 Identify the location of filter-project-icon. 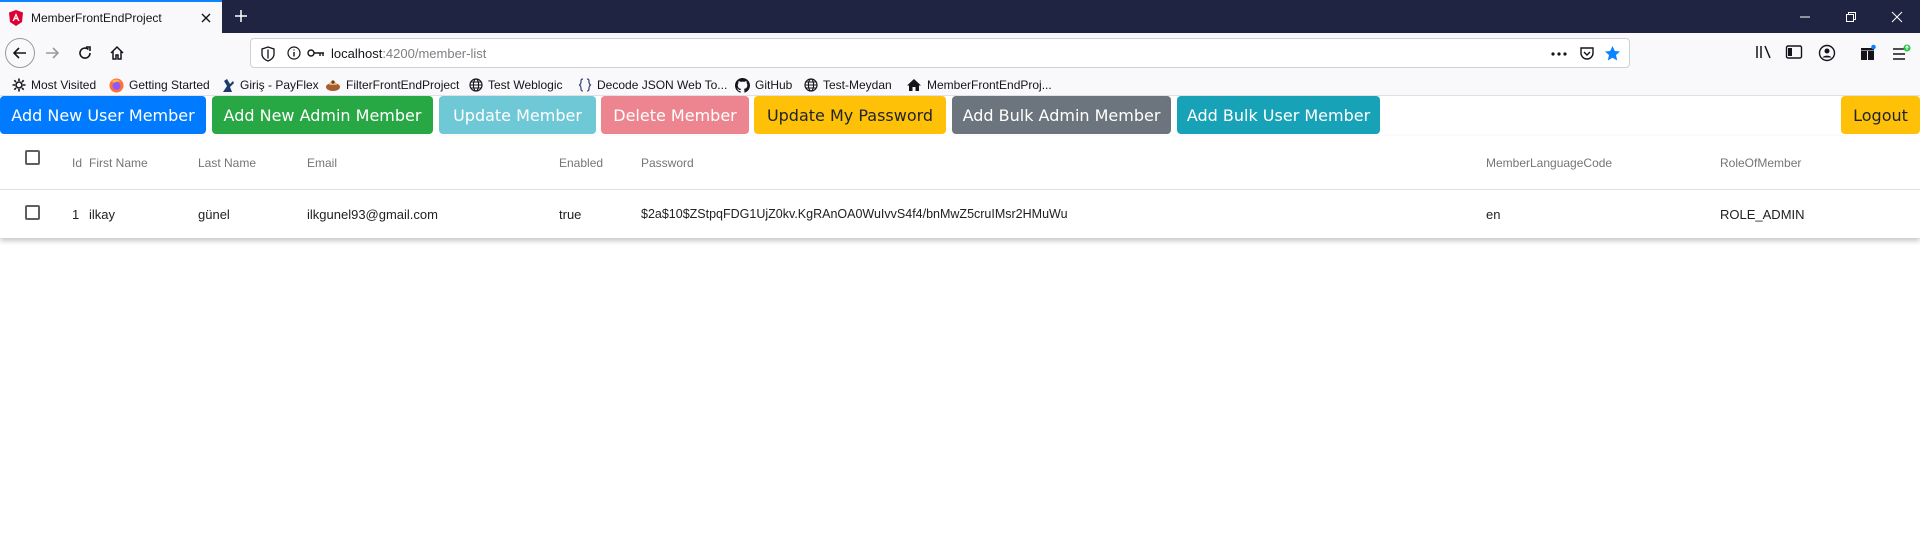
(333, 85).